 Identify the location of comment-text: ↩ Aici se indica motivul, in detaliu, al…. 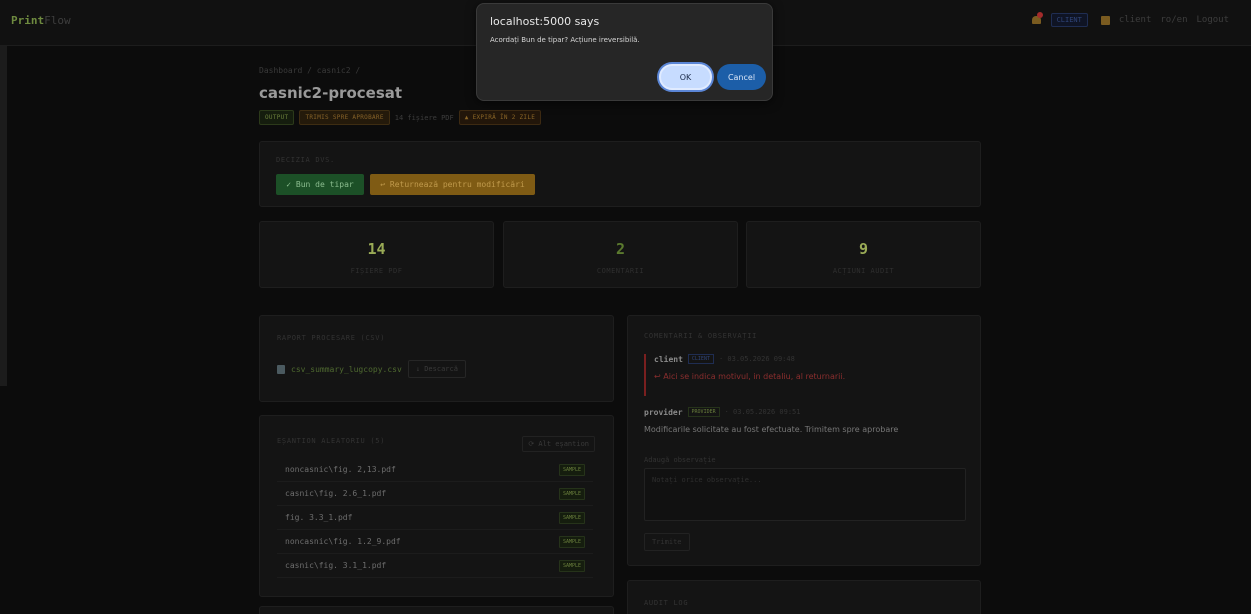
(750, 376).